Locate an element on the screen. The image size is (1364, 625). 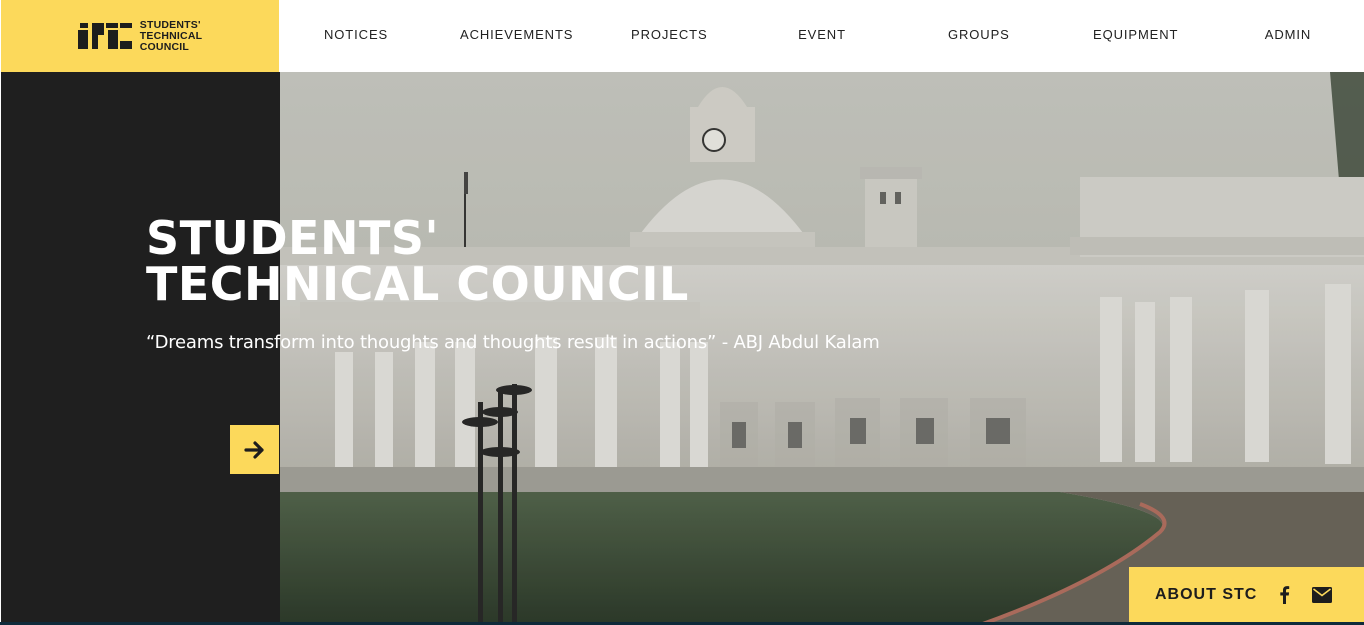
nav-admin: ADMIN is located at coordinates (1288, 36).